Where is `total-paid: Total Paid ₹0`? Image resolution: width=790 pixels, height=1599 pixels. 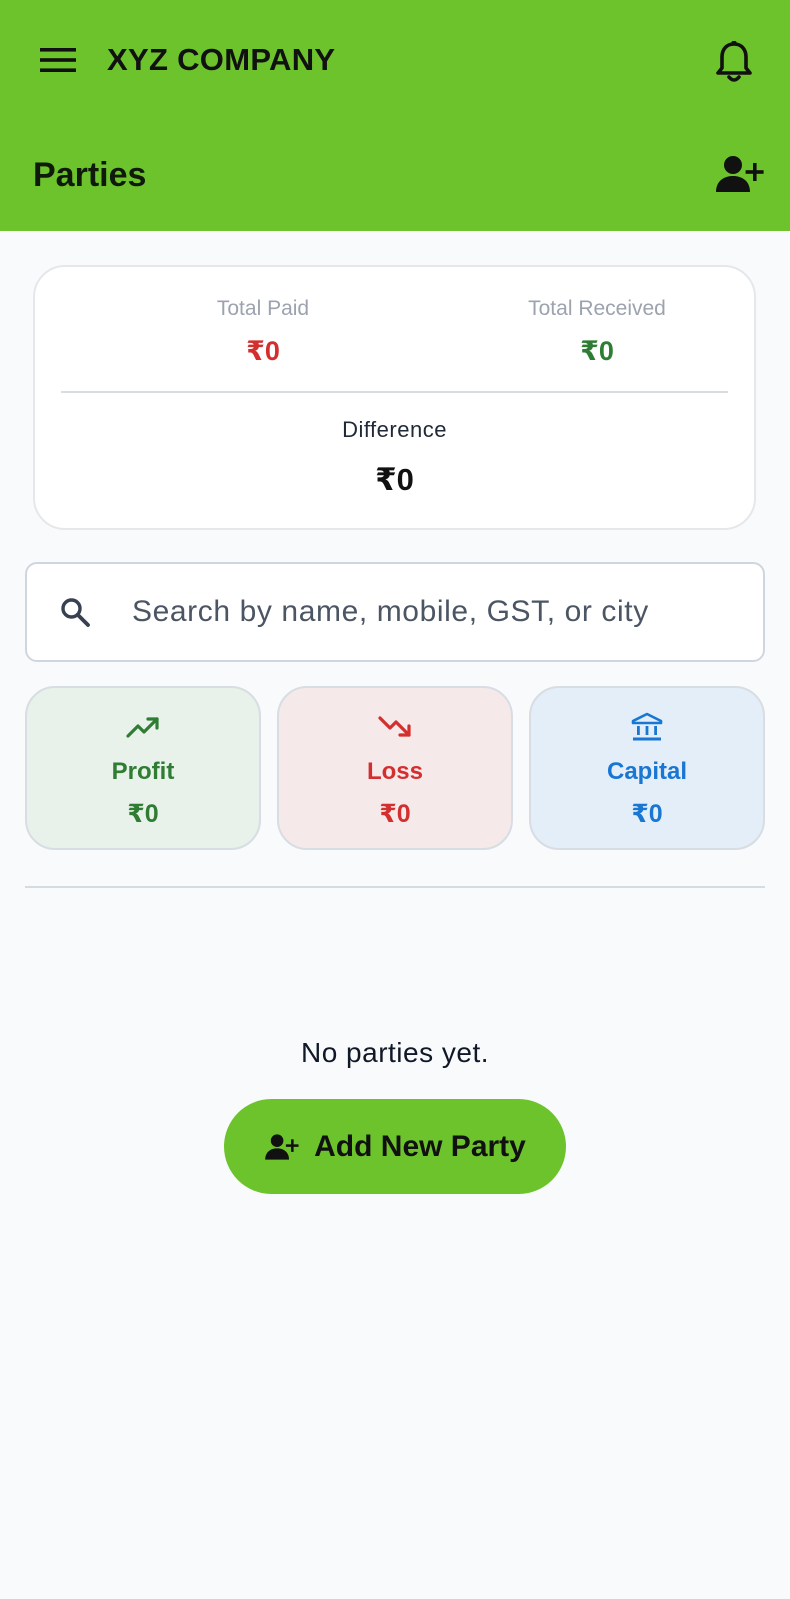 total-paid: Total Paid ₹0 is located at coordinates (263, 331).